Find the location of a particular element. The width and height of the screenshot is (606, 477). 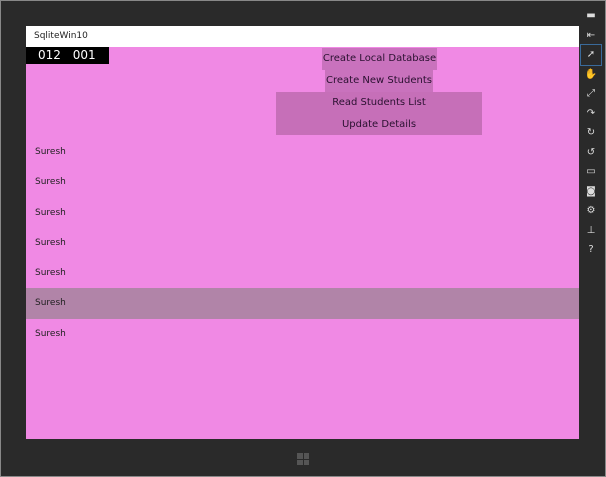

minimize-icon: ▬ is located at coordinates (591, 16).